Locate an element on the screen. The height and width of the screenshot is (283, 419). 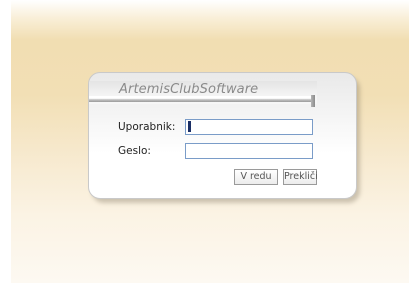
password-label: Geslo: is located at coordinates (134, 151).